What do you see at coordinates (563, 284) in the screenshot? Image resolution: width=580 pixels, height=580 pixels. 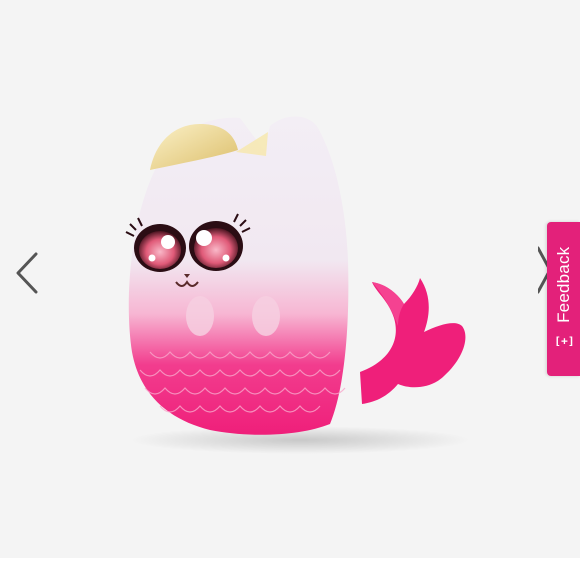 I see `feedback-label: Feedback` at bounding box center [563, 284].